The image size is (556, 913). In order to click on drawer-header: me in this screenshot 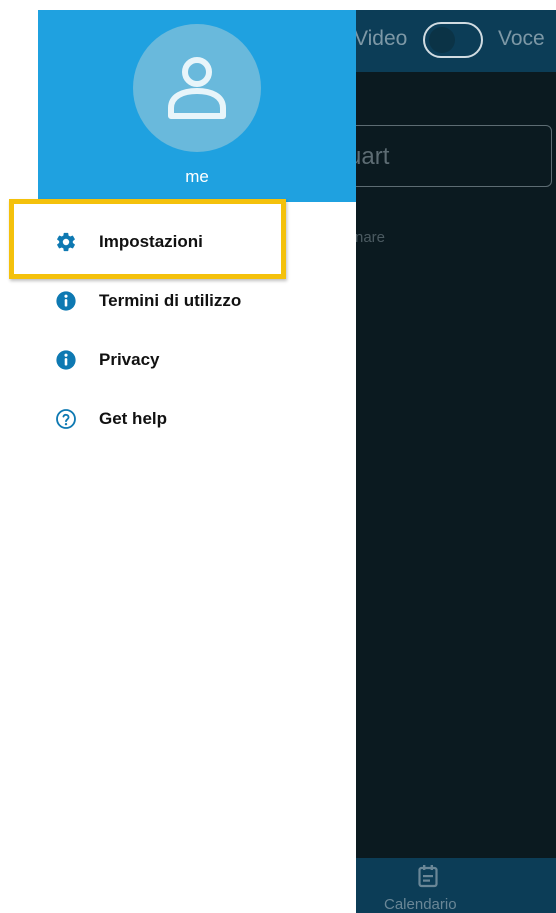, I will do `click(197, 106)`.